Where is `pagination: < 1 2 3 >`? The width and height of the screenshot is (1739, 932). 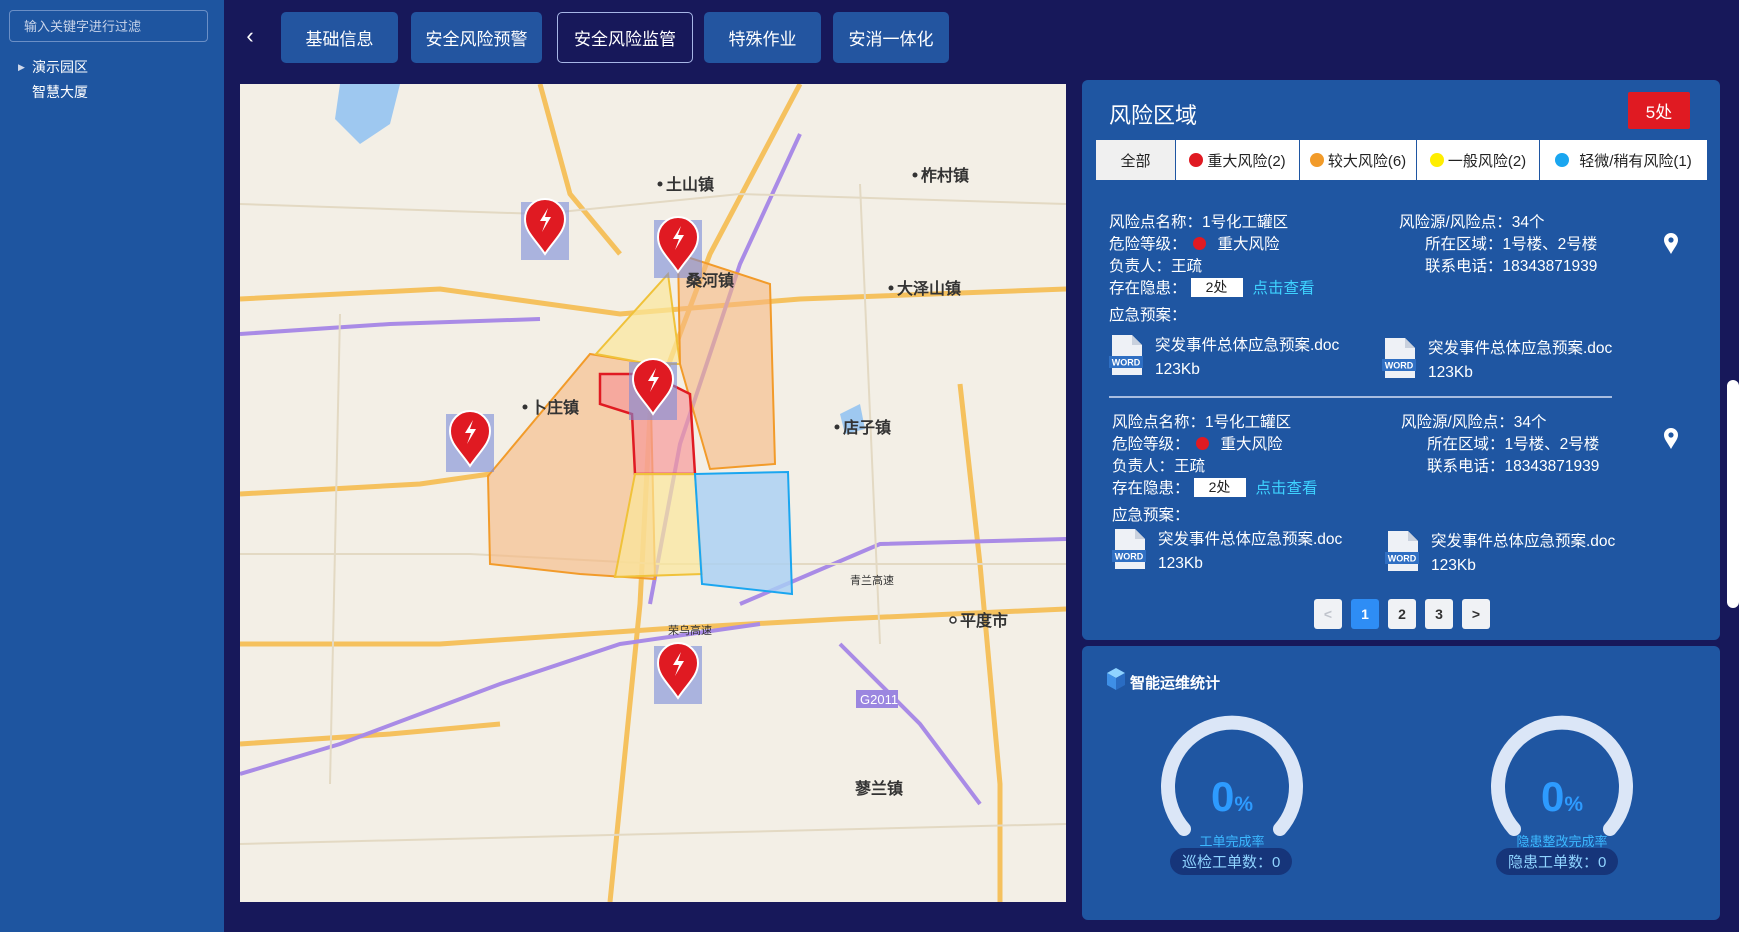 pagination: < 1 2 3 > is located at coordinates (1402, 614).